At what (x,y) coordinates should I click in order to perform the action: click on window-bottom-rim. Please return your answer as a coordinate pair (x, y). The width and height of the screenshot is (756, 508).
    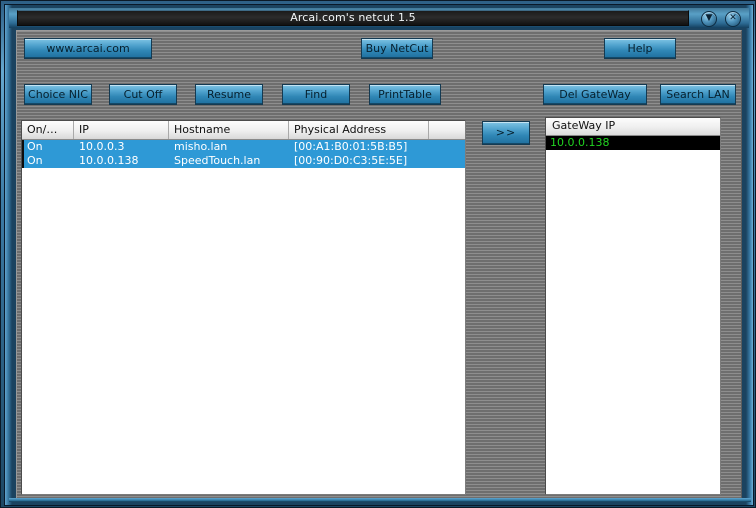
    Looking at the image, I should click on (380, 500).